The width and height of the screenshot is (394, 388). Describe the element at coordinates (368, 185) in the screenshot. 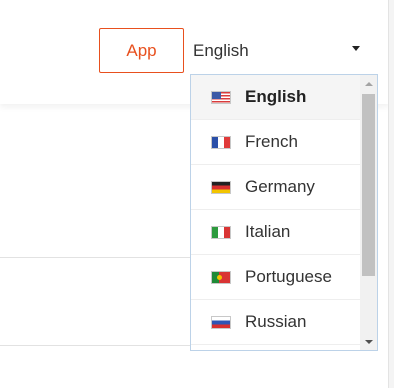

I see `scrollbar-thumb` at that location.